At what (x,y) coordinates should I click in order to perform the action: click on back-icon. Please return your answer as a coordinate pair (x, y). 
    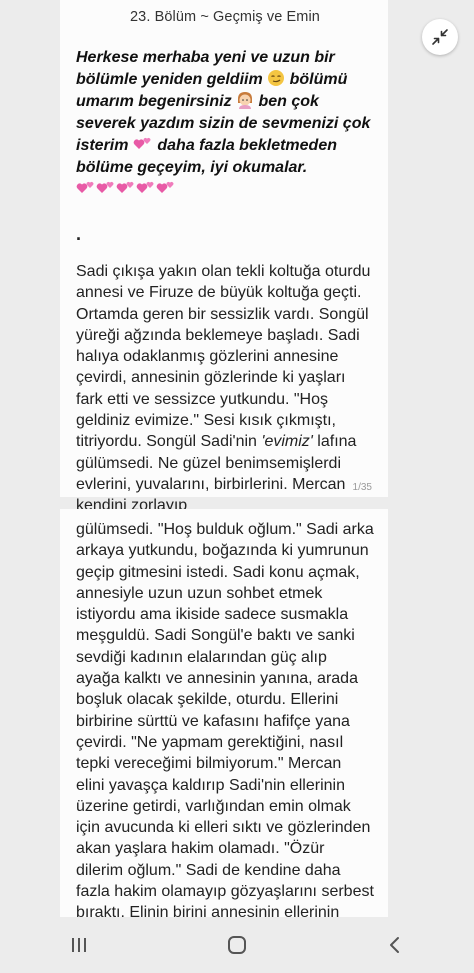
    Looking at the image, I should click on (394, 945).